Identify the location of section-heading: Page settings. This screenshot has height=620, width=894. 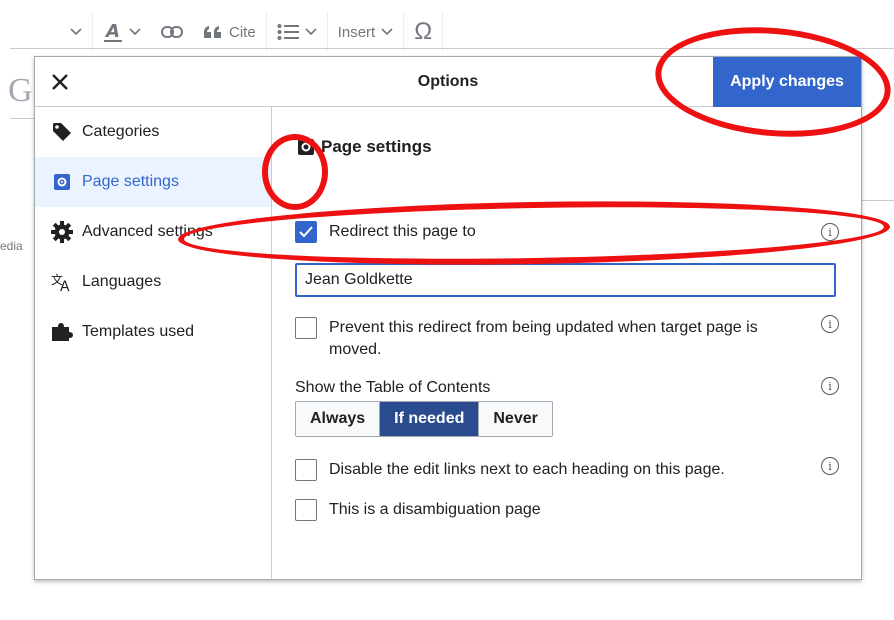
(364, 147).